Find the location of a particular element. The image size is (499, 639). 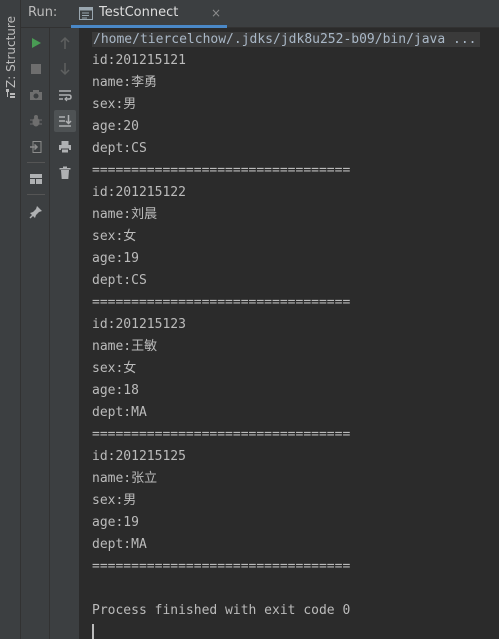

soft-wrap-icon is located at coordinates (65, 96).